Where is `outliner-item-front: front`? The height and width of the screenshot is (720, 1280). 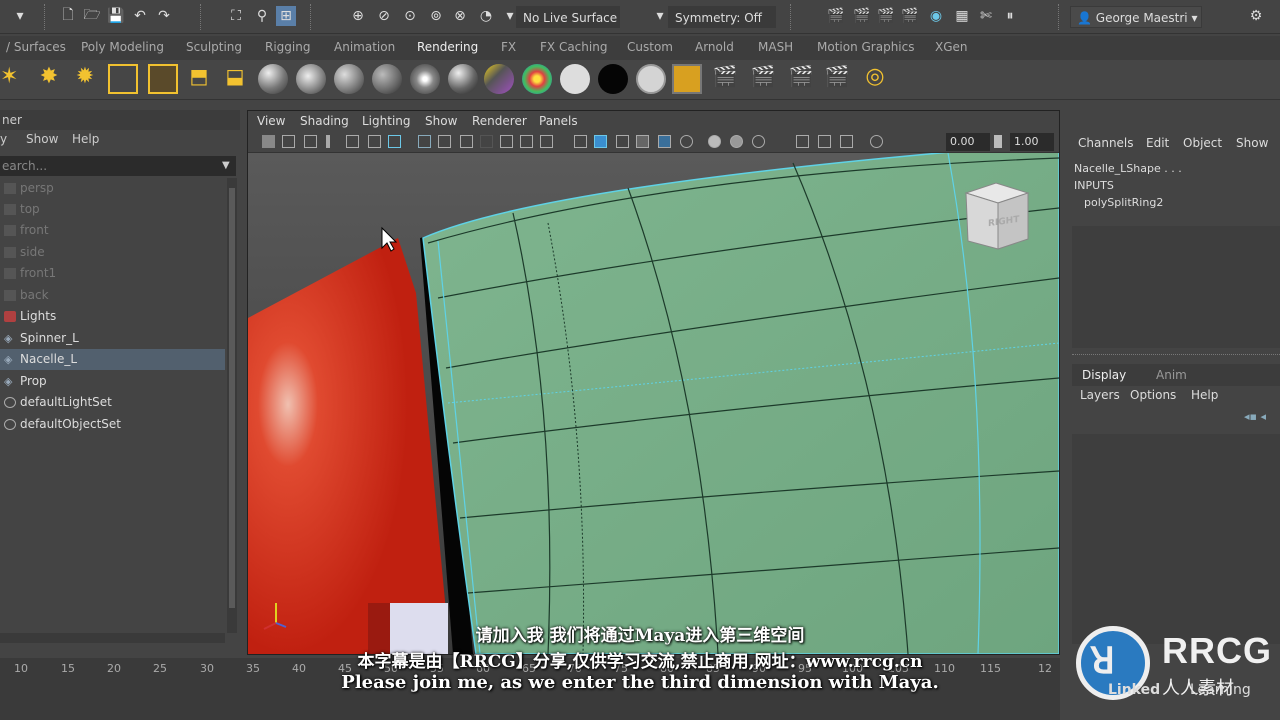 outliner-item-front: front is located at coordinates (112, 230).